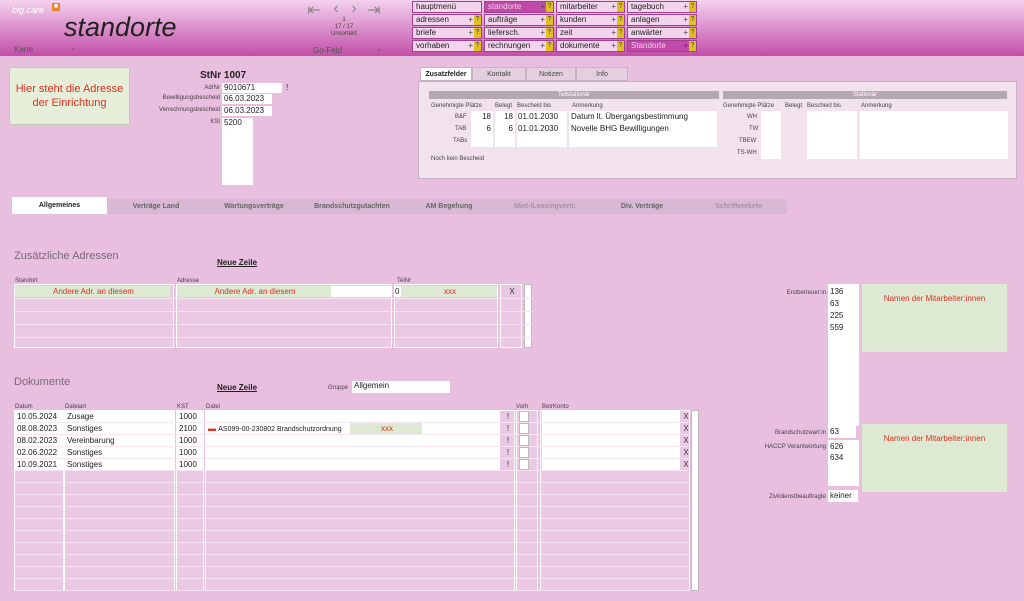 The width and height of the screenshot is (1024, 601). I want to click on menu-kunden: kunden +?, so click(590, 20).